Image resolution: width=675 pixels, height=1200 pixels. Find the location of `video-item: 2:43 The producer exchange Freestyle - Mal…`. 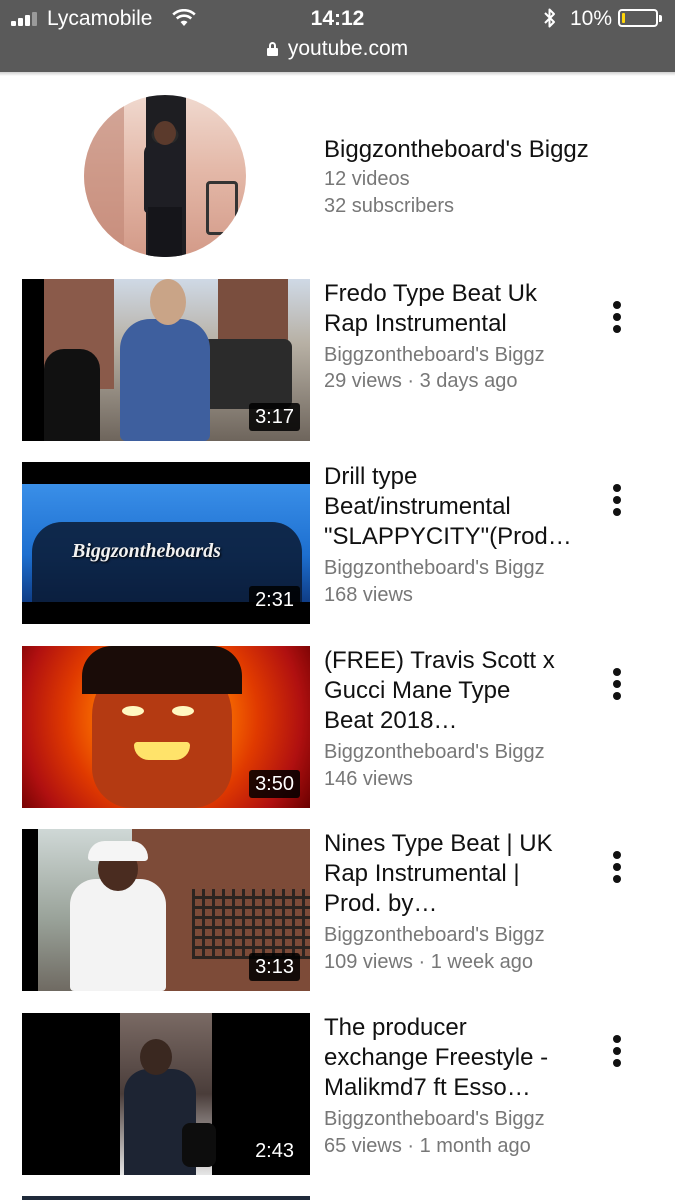

video-item: 2:43 The producer exchange Freestyle - Mal… is located at coordinates (337, 1094).